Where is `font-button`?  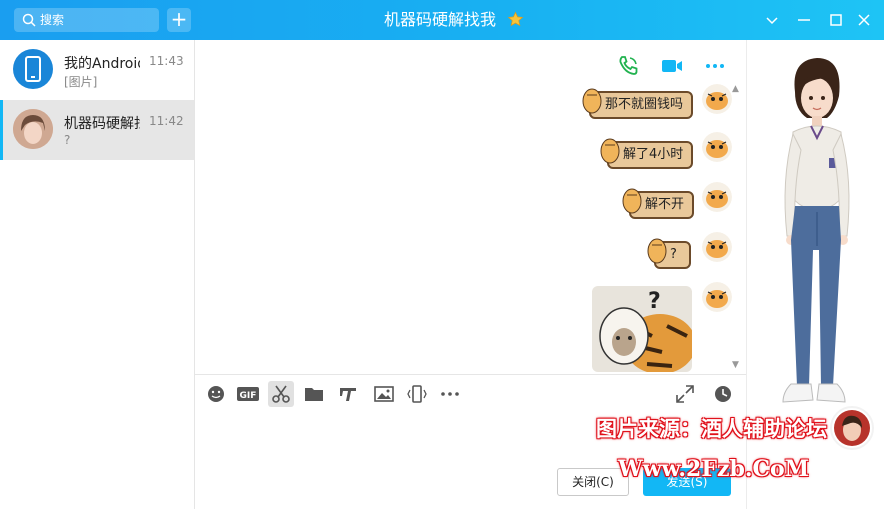 font-button is located at coordinates (348, 394).